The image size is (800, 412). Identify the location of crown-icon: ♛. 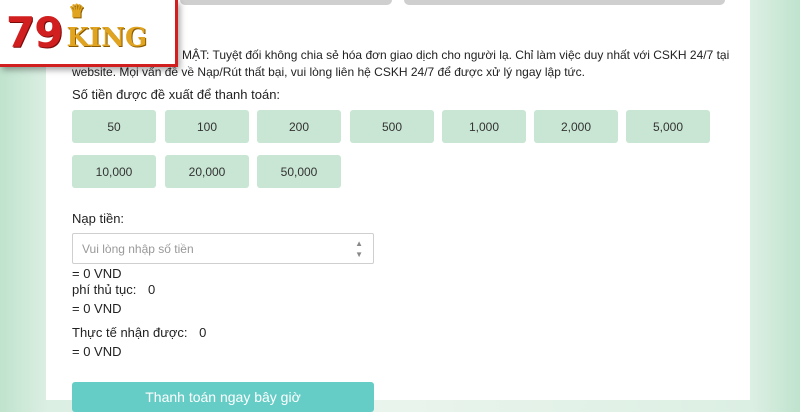
(76, 11).